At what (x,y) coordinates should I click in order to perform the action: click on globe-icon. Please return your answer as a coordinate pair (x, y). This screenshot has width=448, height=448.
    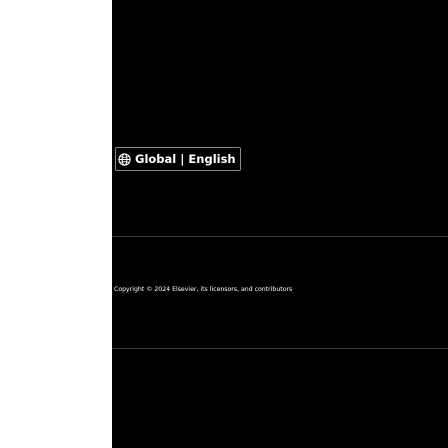
    Looking at the image, I should click on (124, 159).